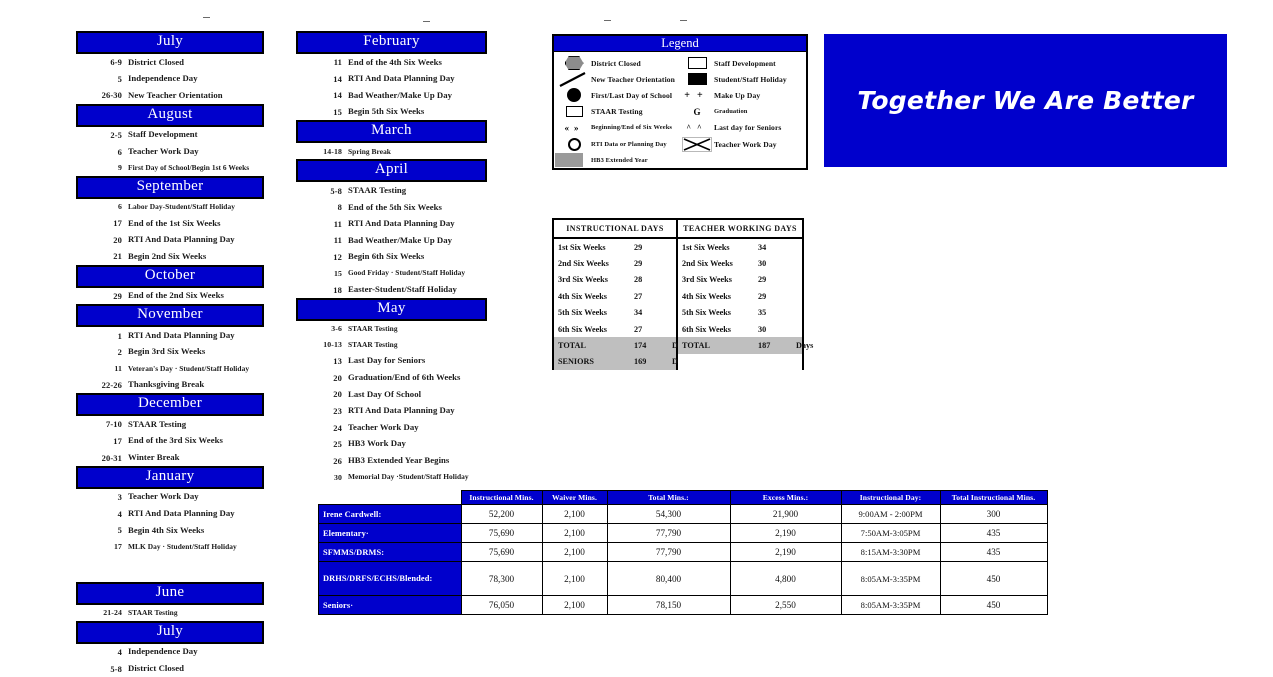 This screenshot has height=677, width=1273. Describe the element at coordinates (993, 533) in the screenshot. I see `minutes-cell: 435` at that location.